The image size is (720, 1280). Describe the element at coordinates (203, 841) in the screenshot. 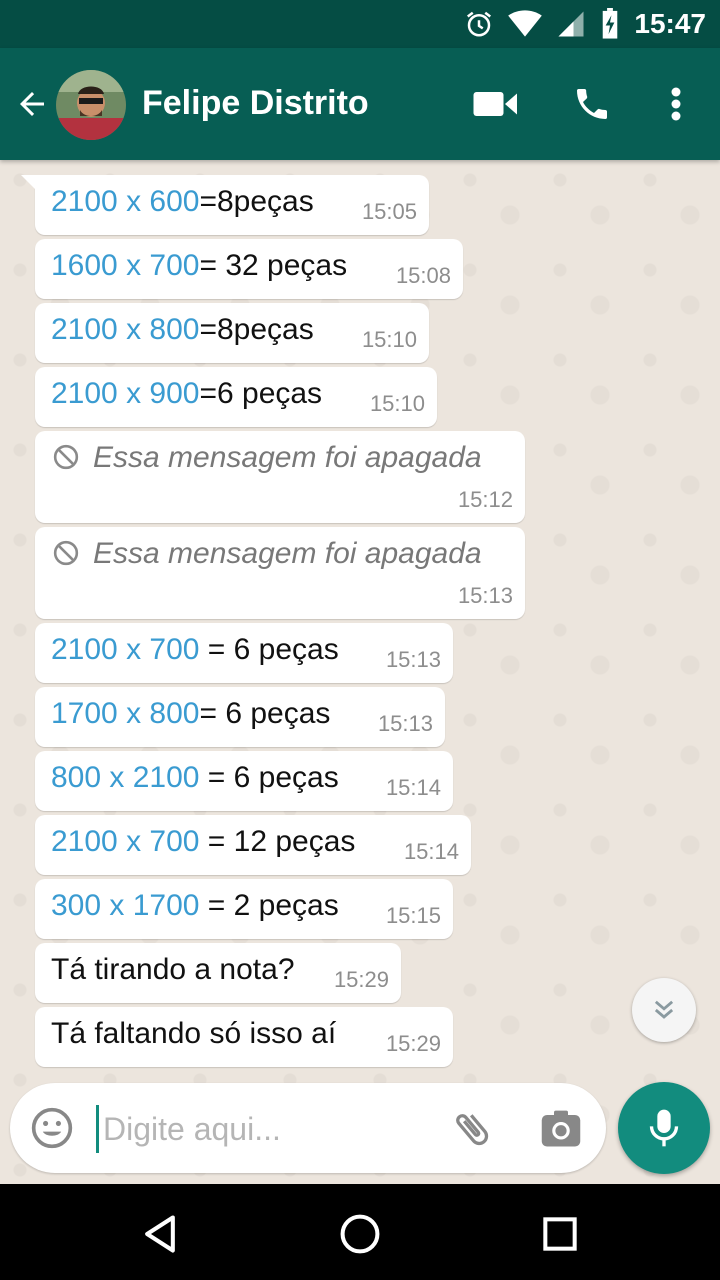

I see `message-text: 2100 x 700 = 12 peças` at that location.